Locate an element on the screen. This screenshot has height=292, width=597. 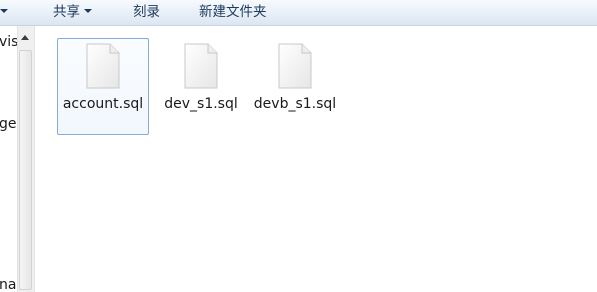
file-item-dev-s1-sql: dev_s1.sql is located at coordinates (201, 86).